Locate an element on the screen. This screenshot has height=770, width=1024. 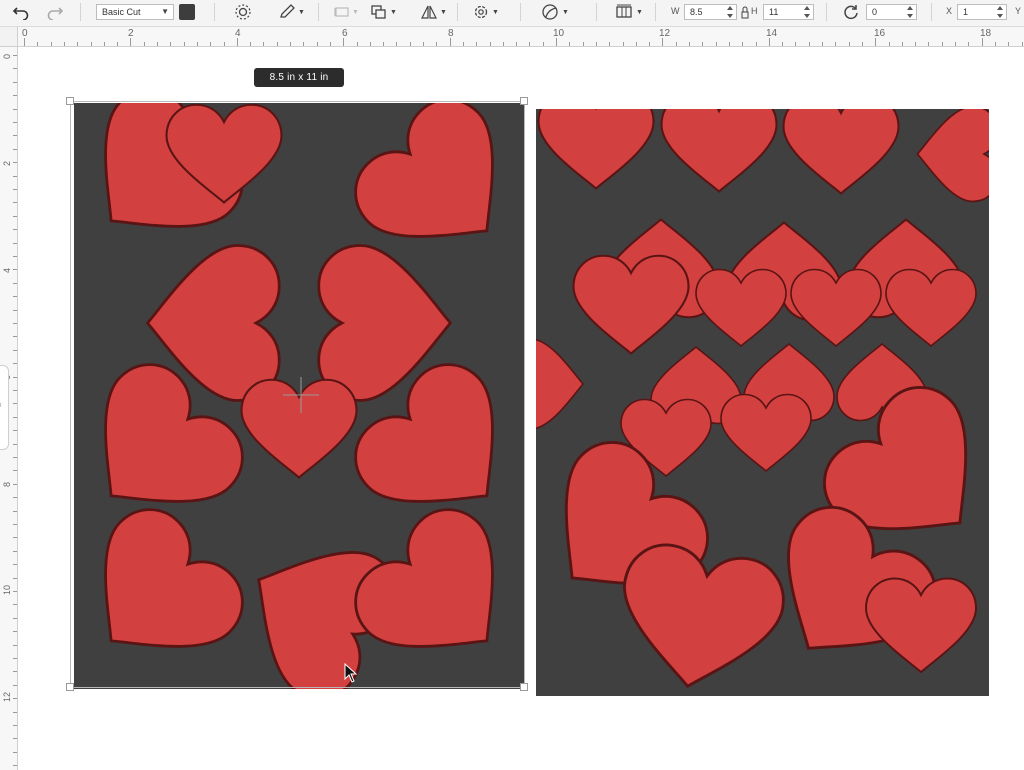
slice-button: ▼ is located at coordinates (554, 12).